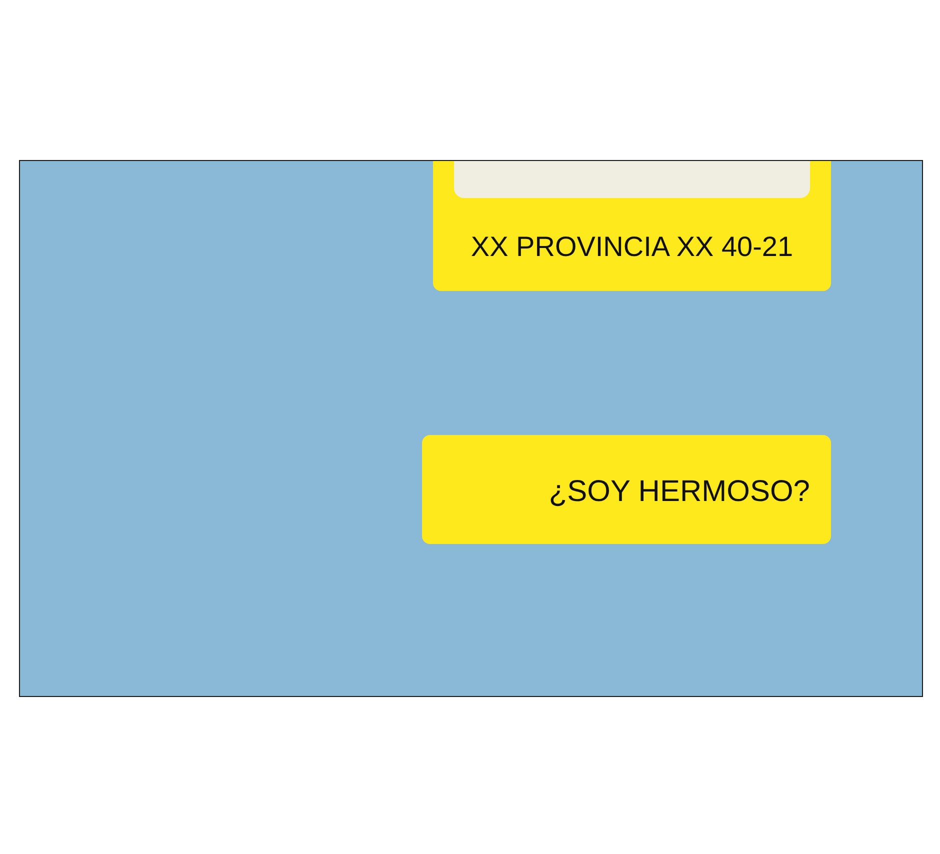 The height and width of the screenshot is (854, 940). I want to click on message-text: XX PROVINCIA XX 40-21, so click(632, 247).